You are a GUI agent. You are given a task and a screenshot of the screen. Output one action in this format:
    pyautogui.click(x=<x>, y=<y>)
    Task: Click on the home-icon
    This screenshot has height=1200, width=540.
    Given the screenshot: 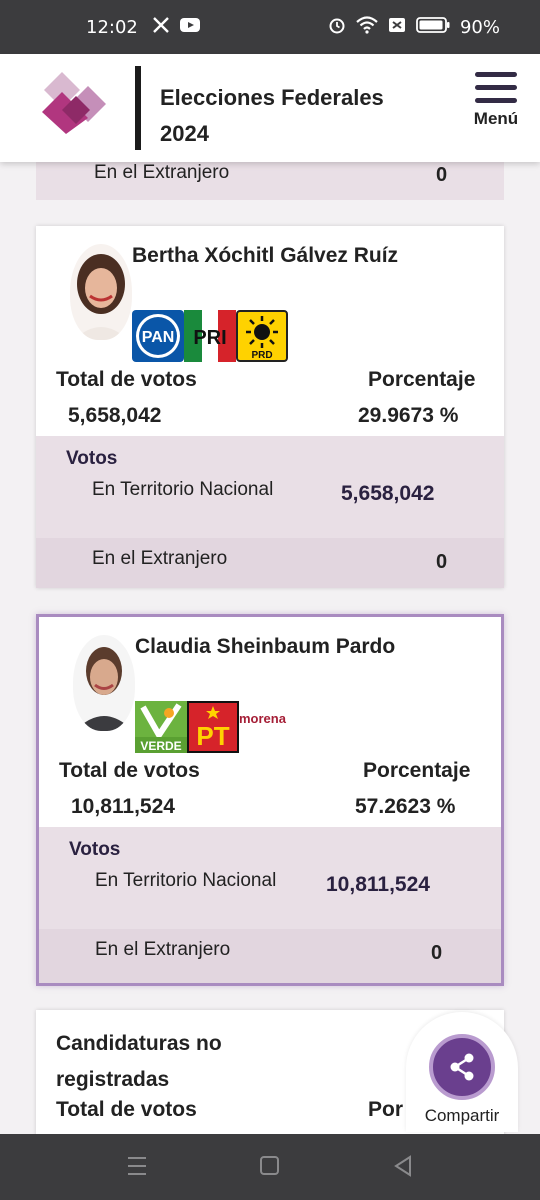 What is the action you would take?
    pyautogui.click(x=270, y=1168)
    